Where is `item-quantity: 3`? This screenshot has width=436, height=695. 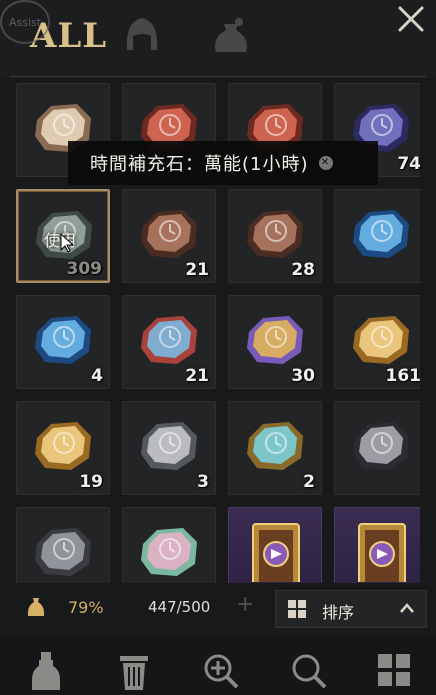 item-quantity: 3 is located at coordinates (203, 482).